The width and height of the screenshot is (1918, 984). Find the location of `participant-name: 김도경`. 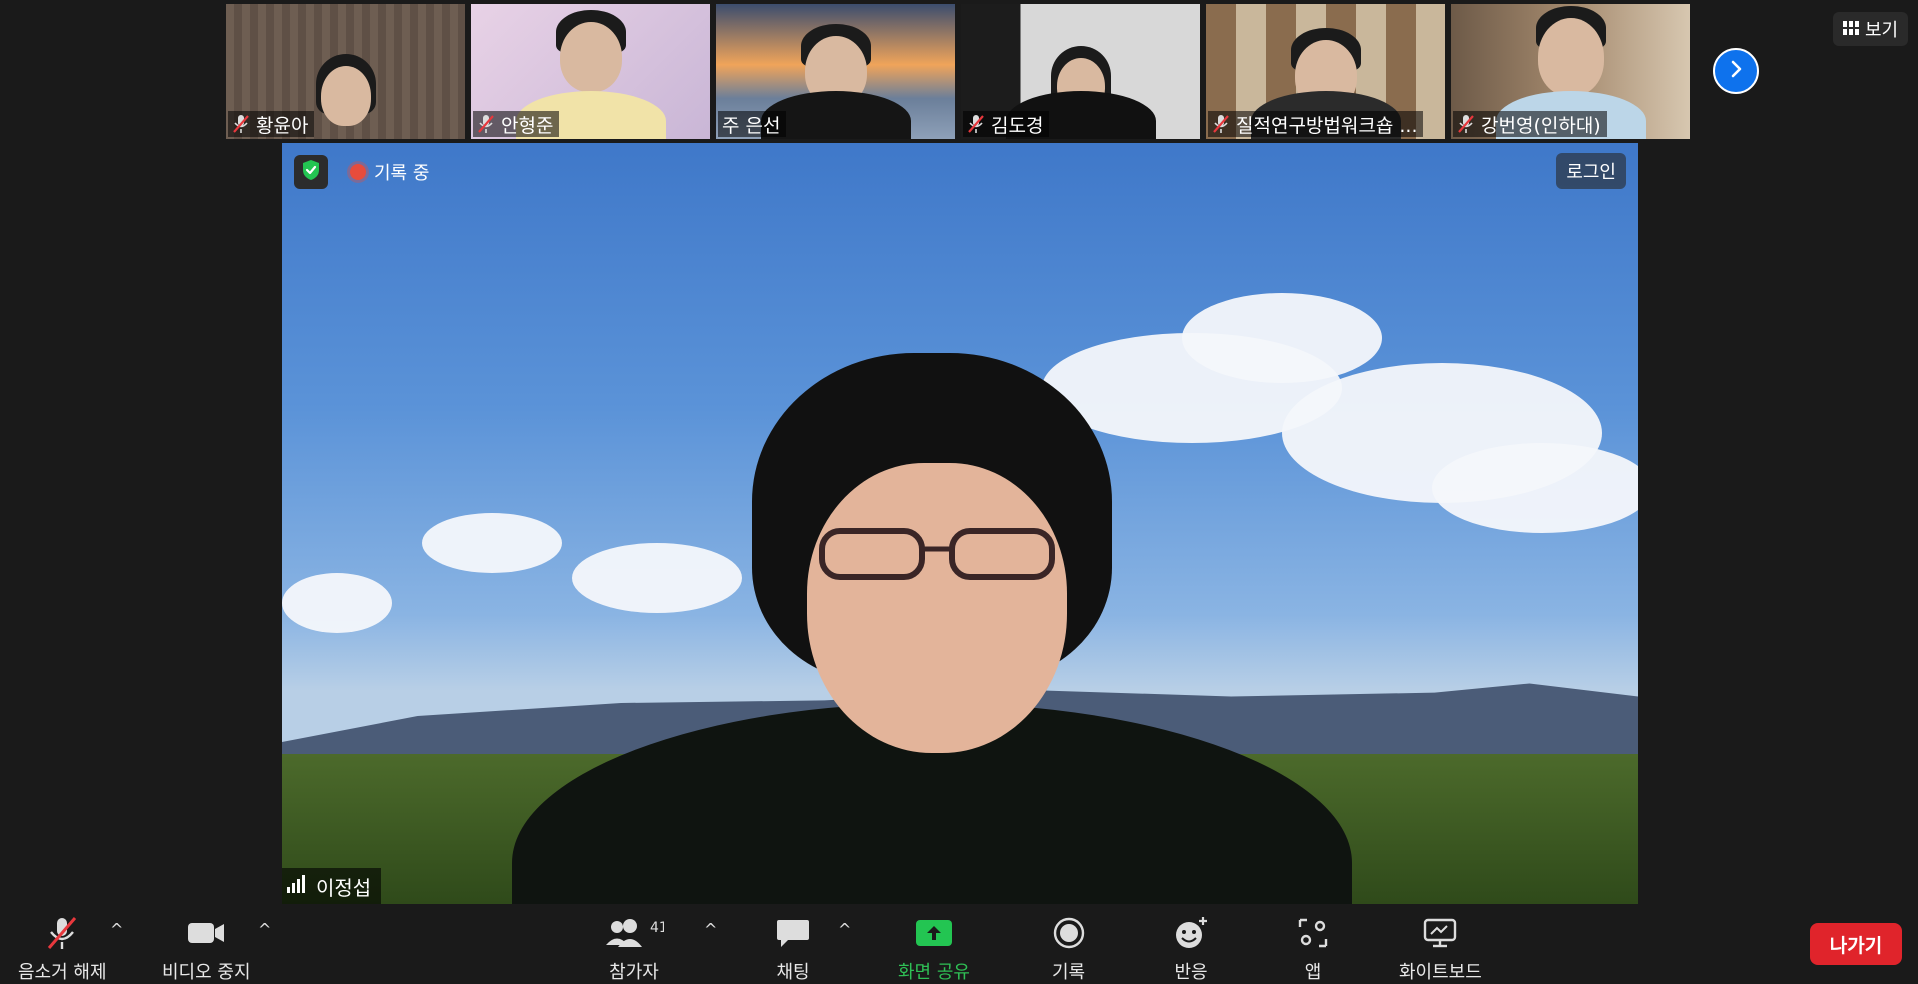

participant-name: 김도경 is located at coordinates (1017, 125).